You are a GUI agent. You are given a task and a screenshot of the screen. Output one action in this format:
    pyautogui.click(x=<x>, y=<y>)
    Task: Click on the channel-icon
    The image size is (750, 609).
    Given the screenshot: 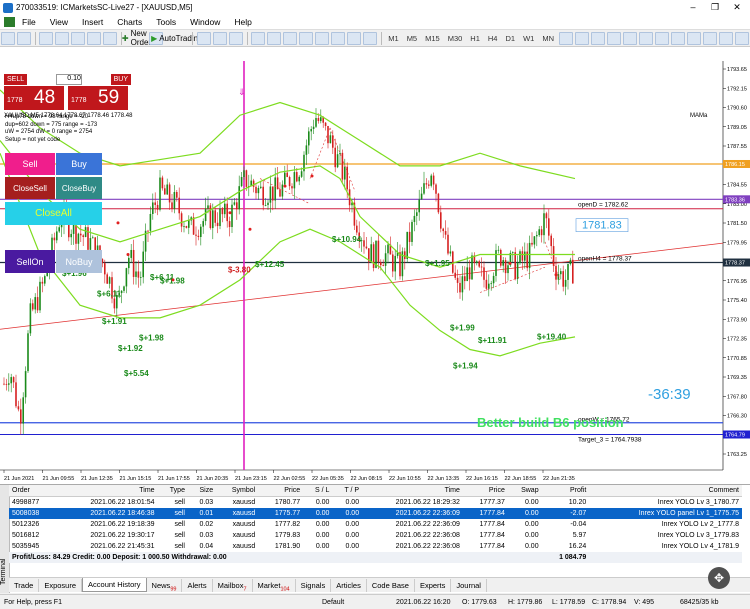 What is the action you would take?
    pyautogui.click(x=646, y=38)
    